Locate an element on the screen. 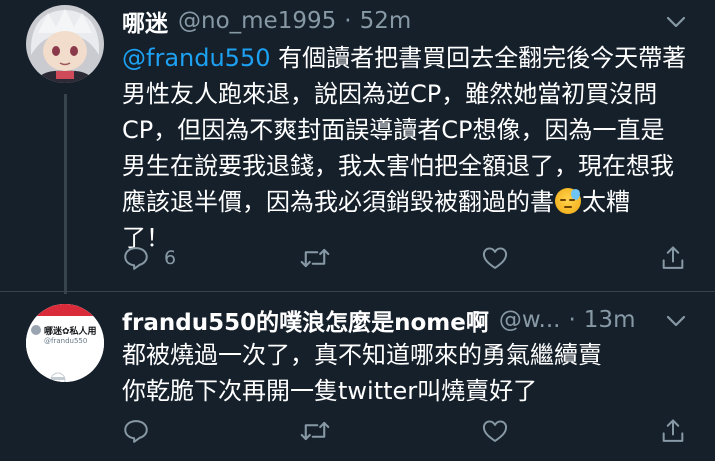 The height and width of the screenshot is (461, 715). user-handle: @no_me1995 is located at coordinates (257, 21).